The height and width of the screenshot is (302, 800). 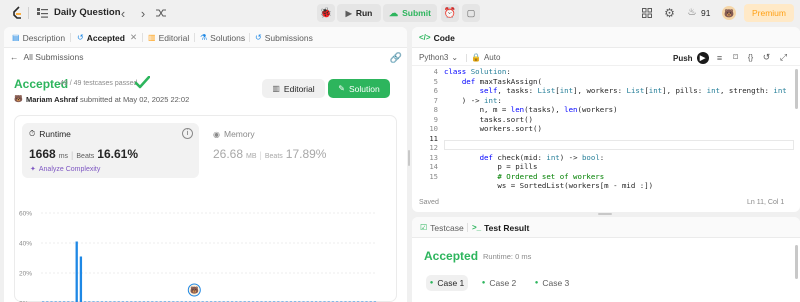 What do you see at coordinates (433, 166) in the screenshot?
I see `line-number: 14` at bounding box center [433, 166].